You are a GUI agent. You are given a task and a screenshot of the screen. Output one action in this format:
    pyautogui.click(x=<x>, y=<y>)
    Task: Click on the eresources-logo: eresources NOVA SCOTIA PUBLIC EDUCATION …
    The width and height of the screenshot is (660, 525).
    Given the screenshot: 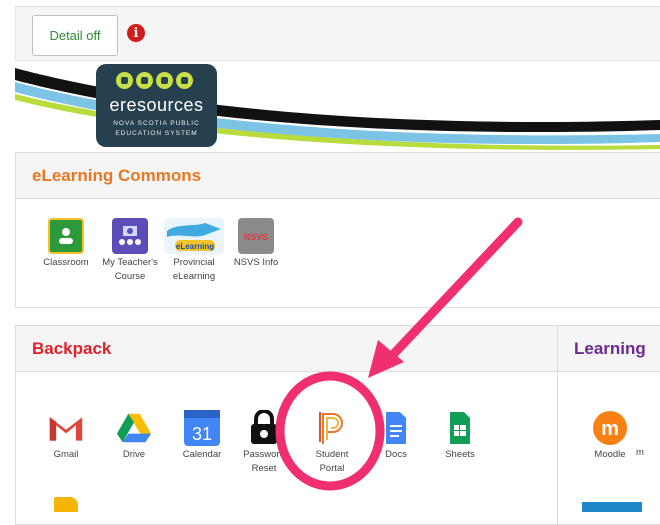 What is the action you would take?
    pyautogui.click(x=156, y=105)
    